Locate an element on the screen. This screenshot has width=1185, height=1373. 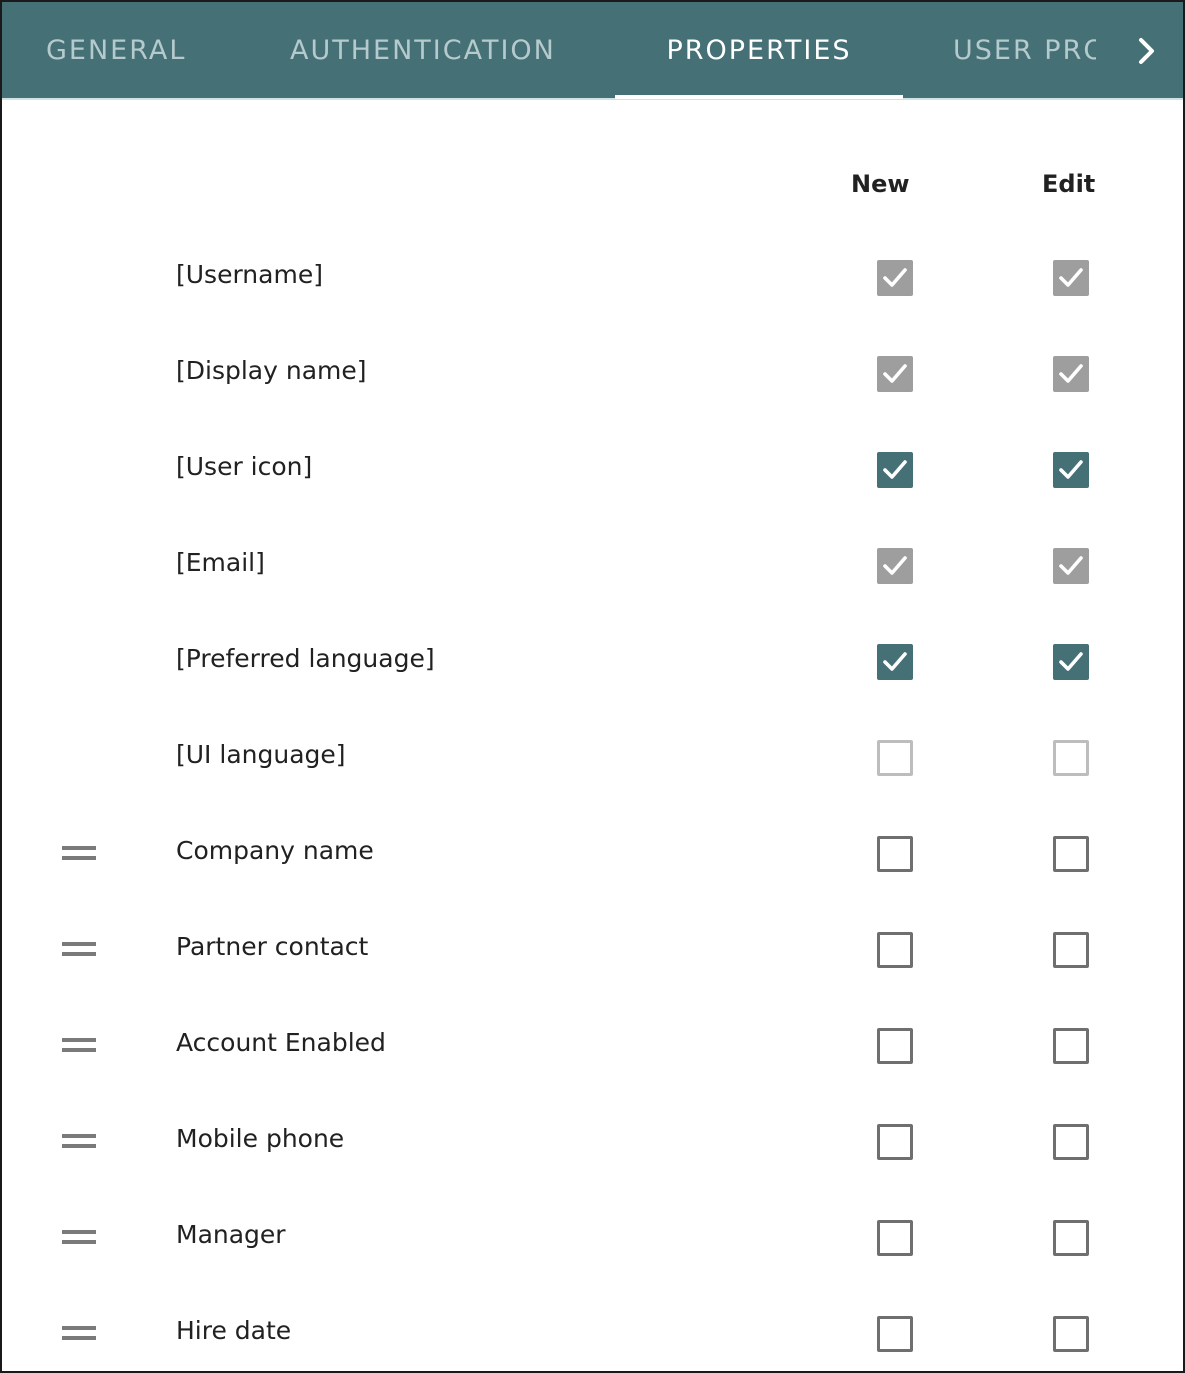
tab-user-profile: USER PROFILE is located at coordinates (1024, 50).